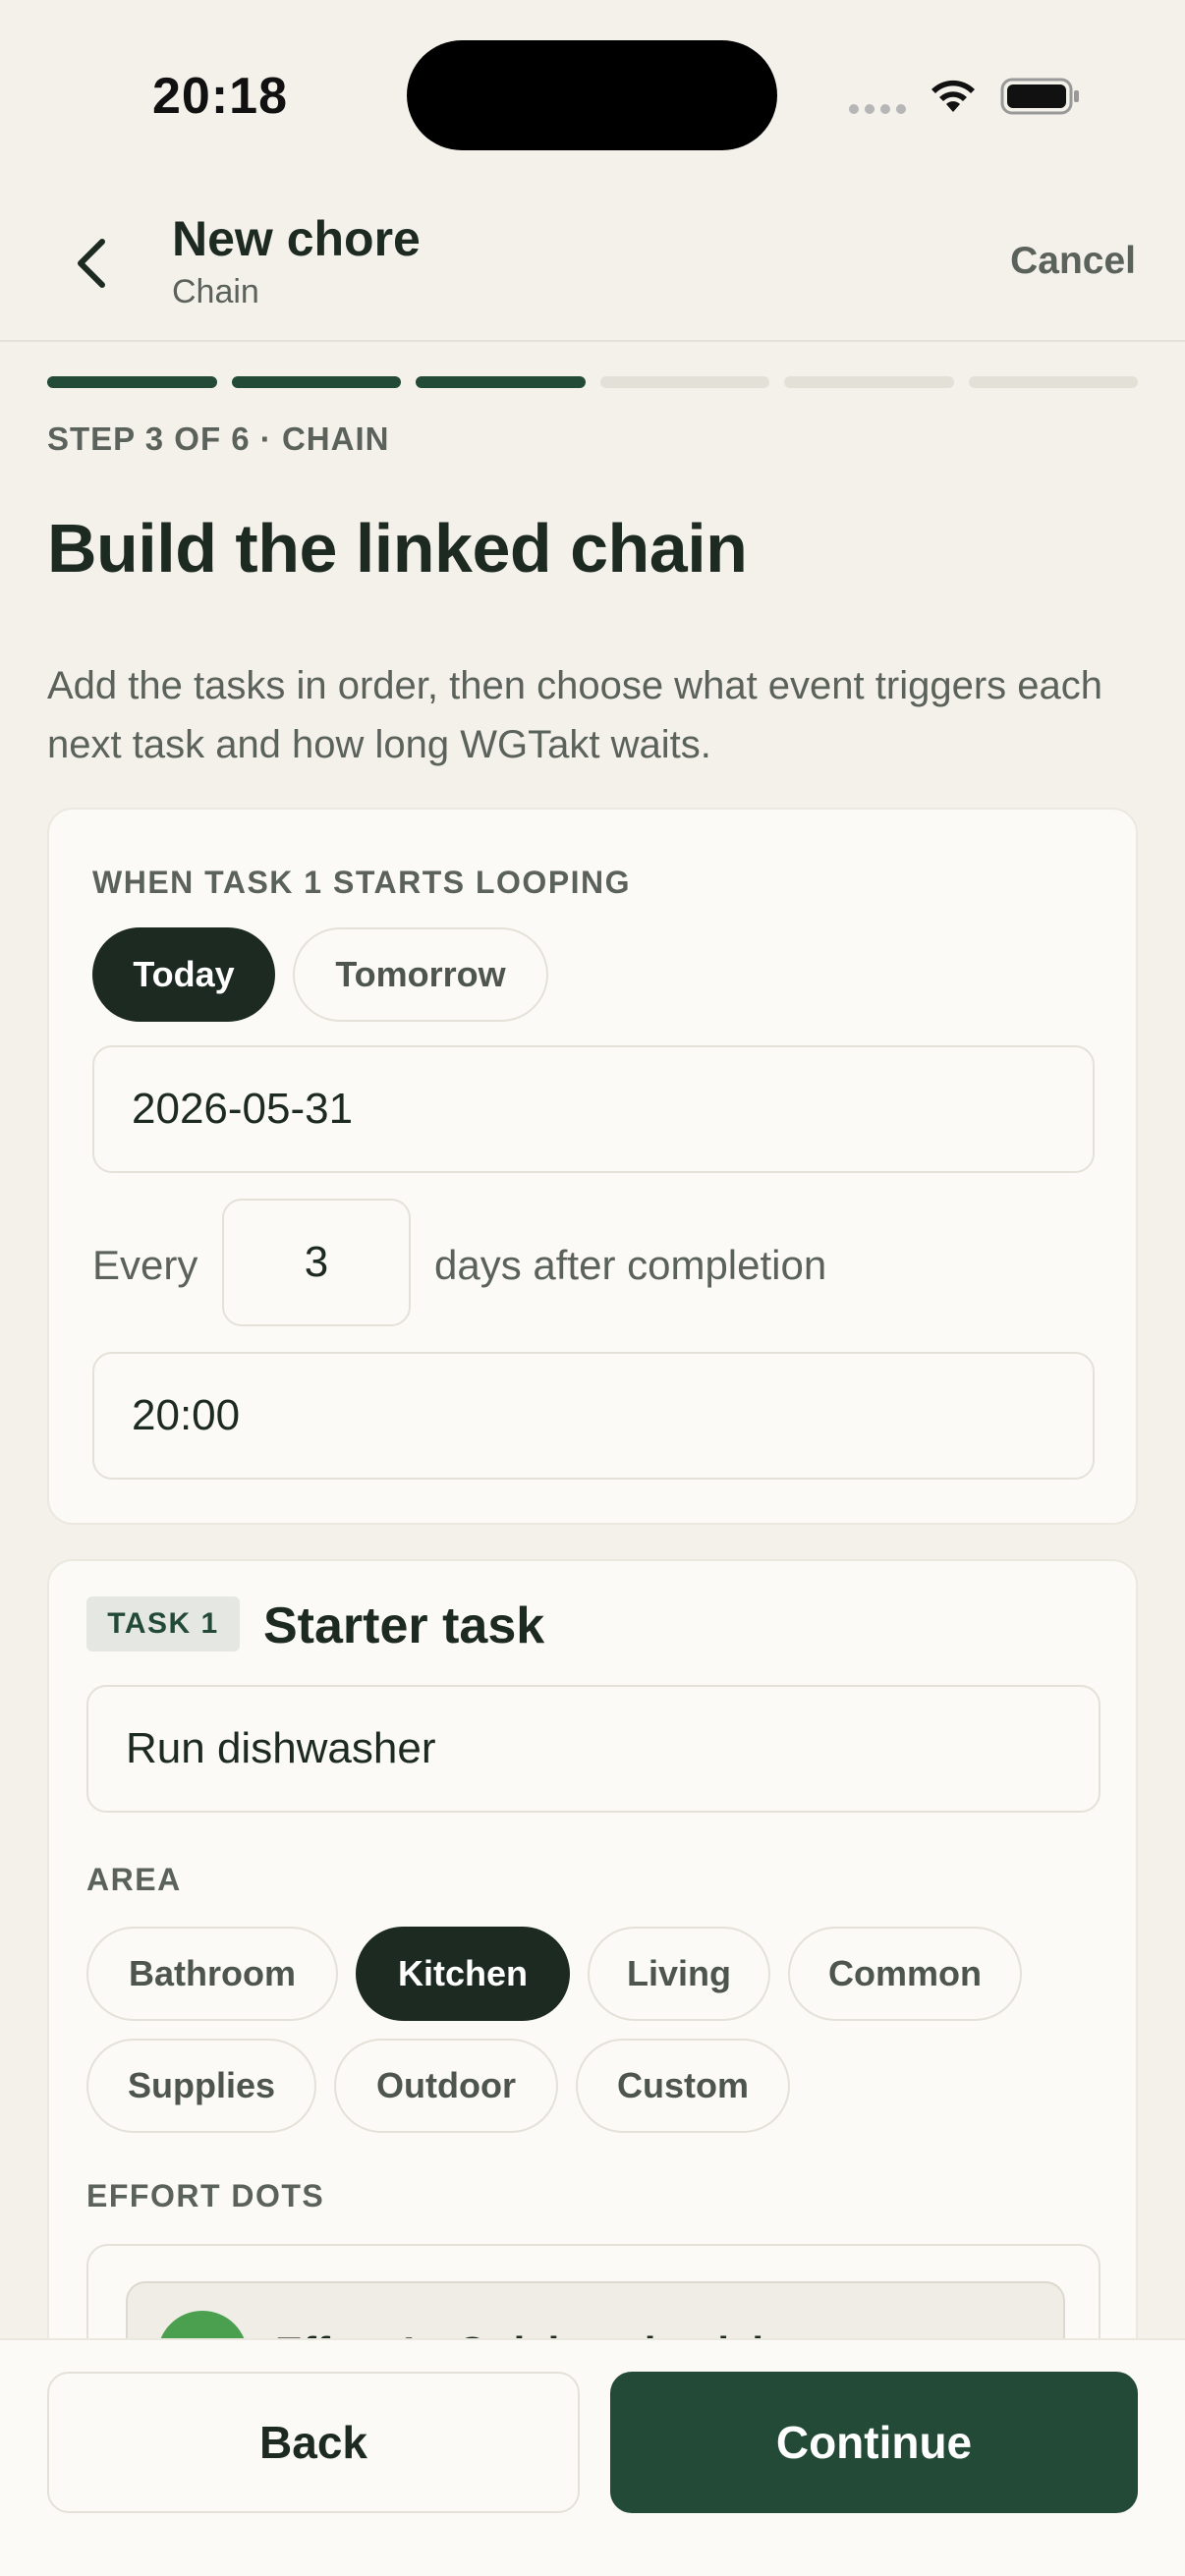  I want to click on chevron-left-icon, so click(93, 263).